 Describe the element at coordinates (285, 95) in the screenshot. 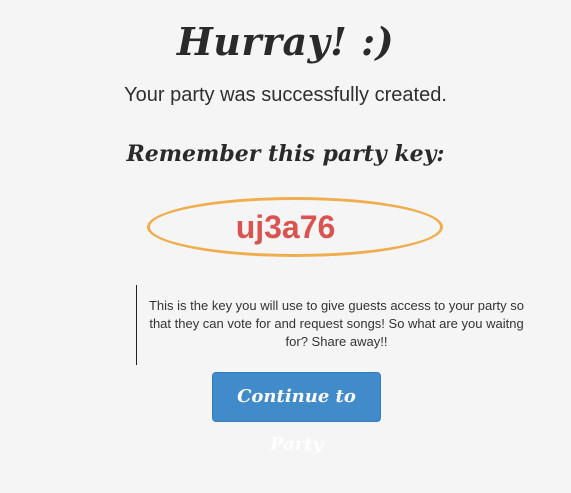

I see `success-message: Your party was successfully created.` at that location.